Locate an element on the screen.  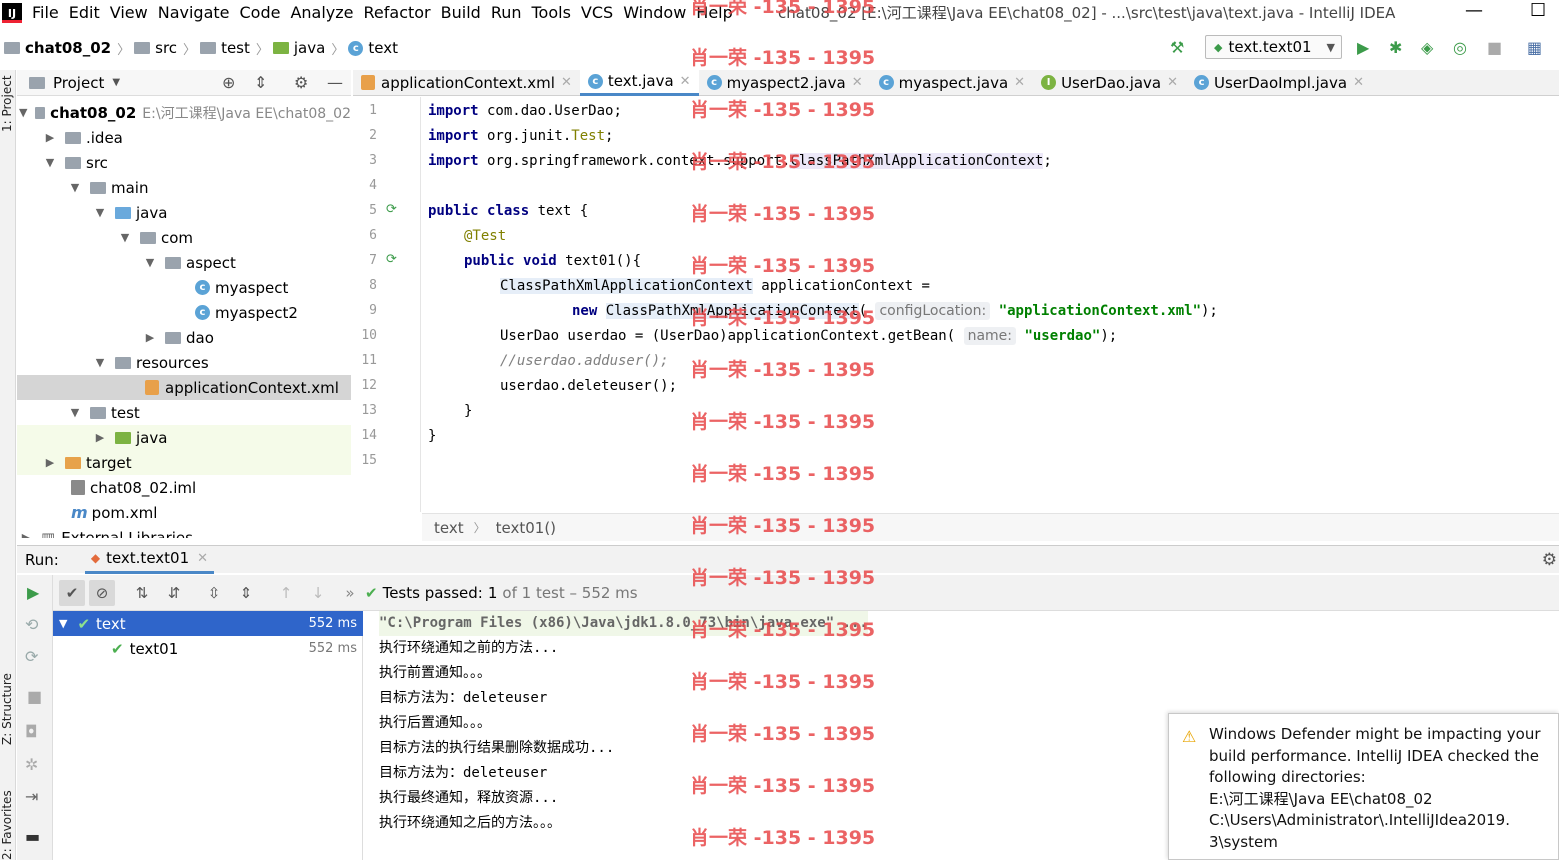
tree-item-aspect: ▼ aspect is located at coordinates (184, 262).